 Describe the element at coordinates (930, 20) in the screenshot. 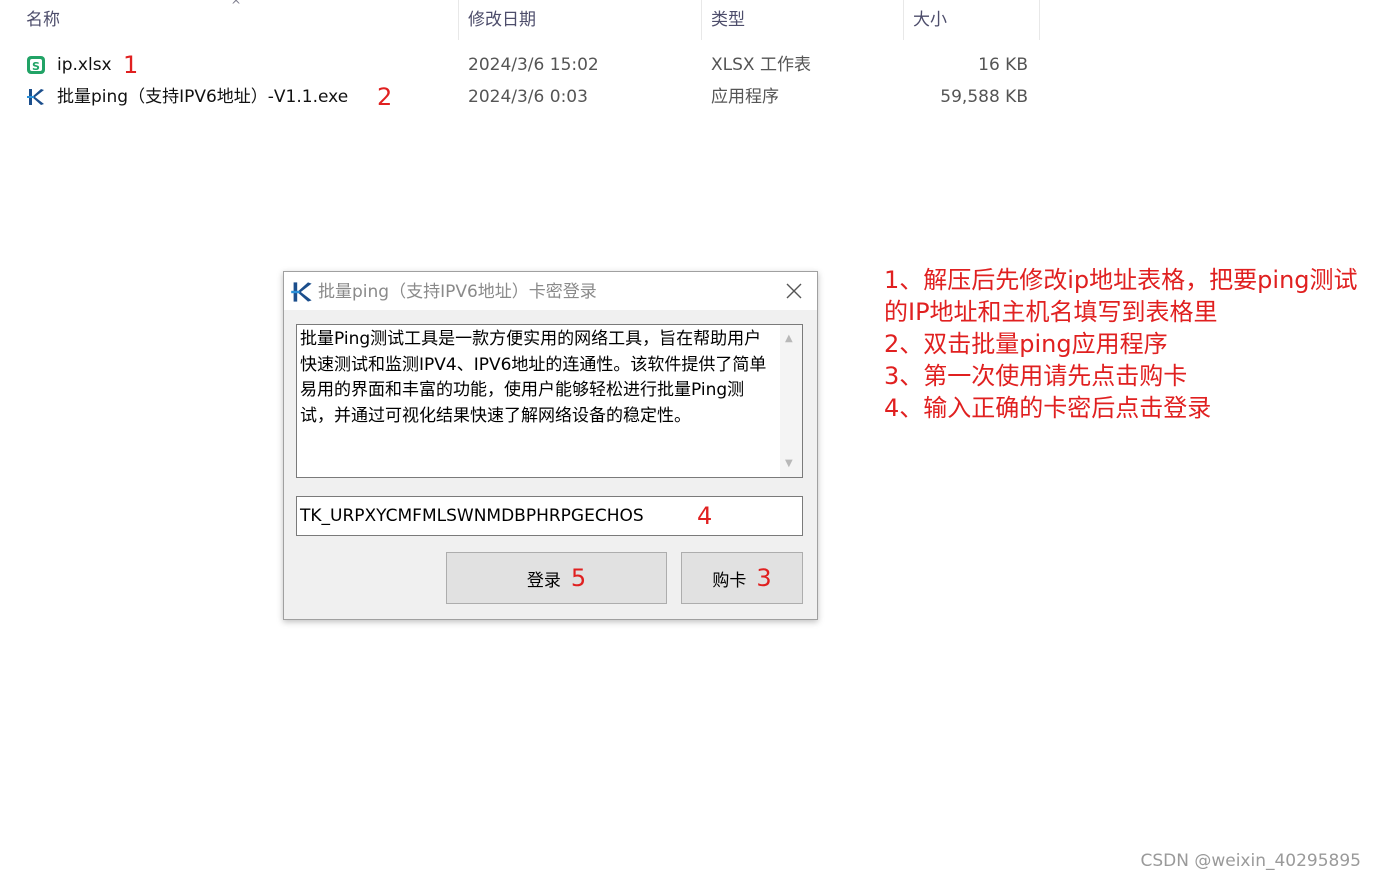

I see `column-size: 大小` at that location.